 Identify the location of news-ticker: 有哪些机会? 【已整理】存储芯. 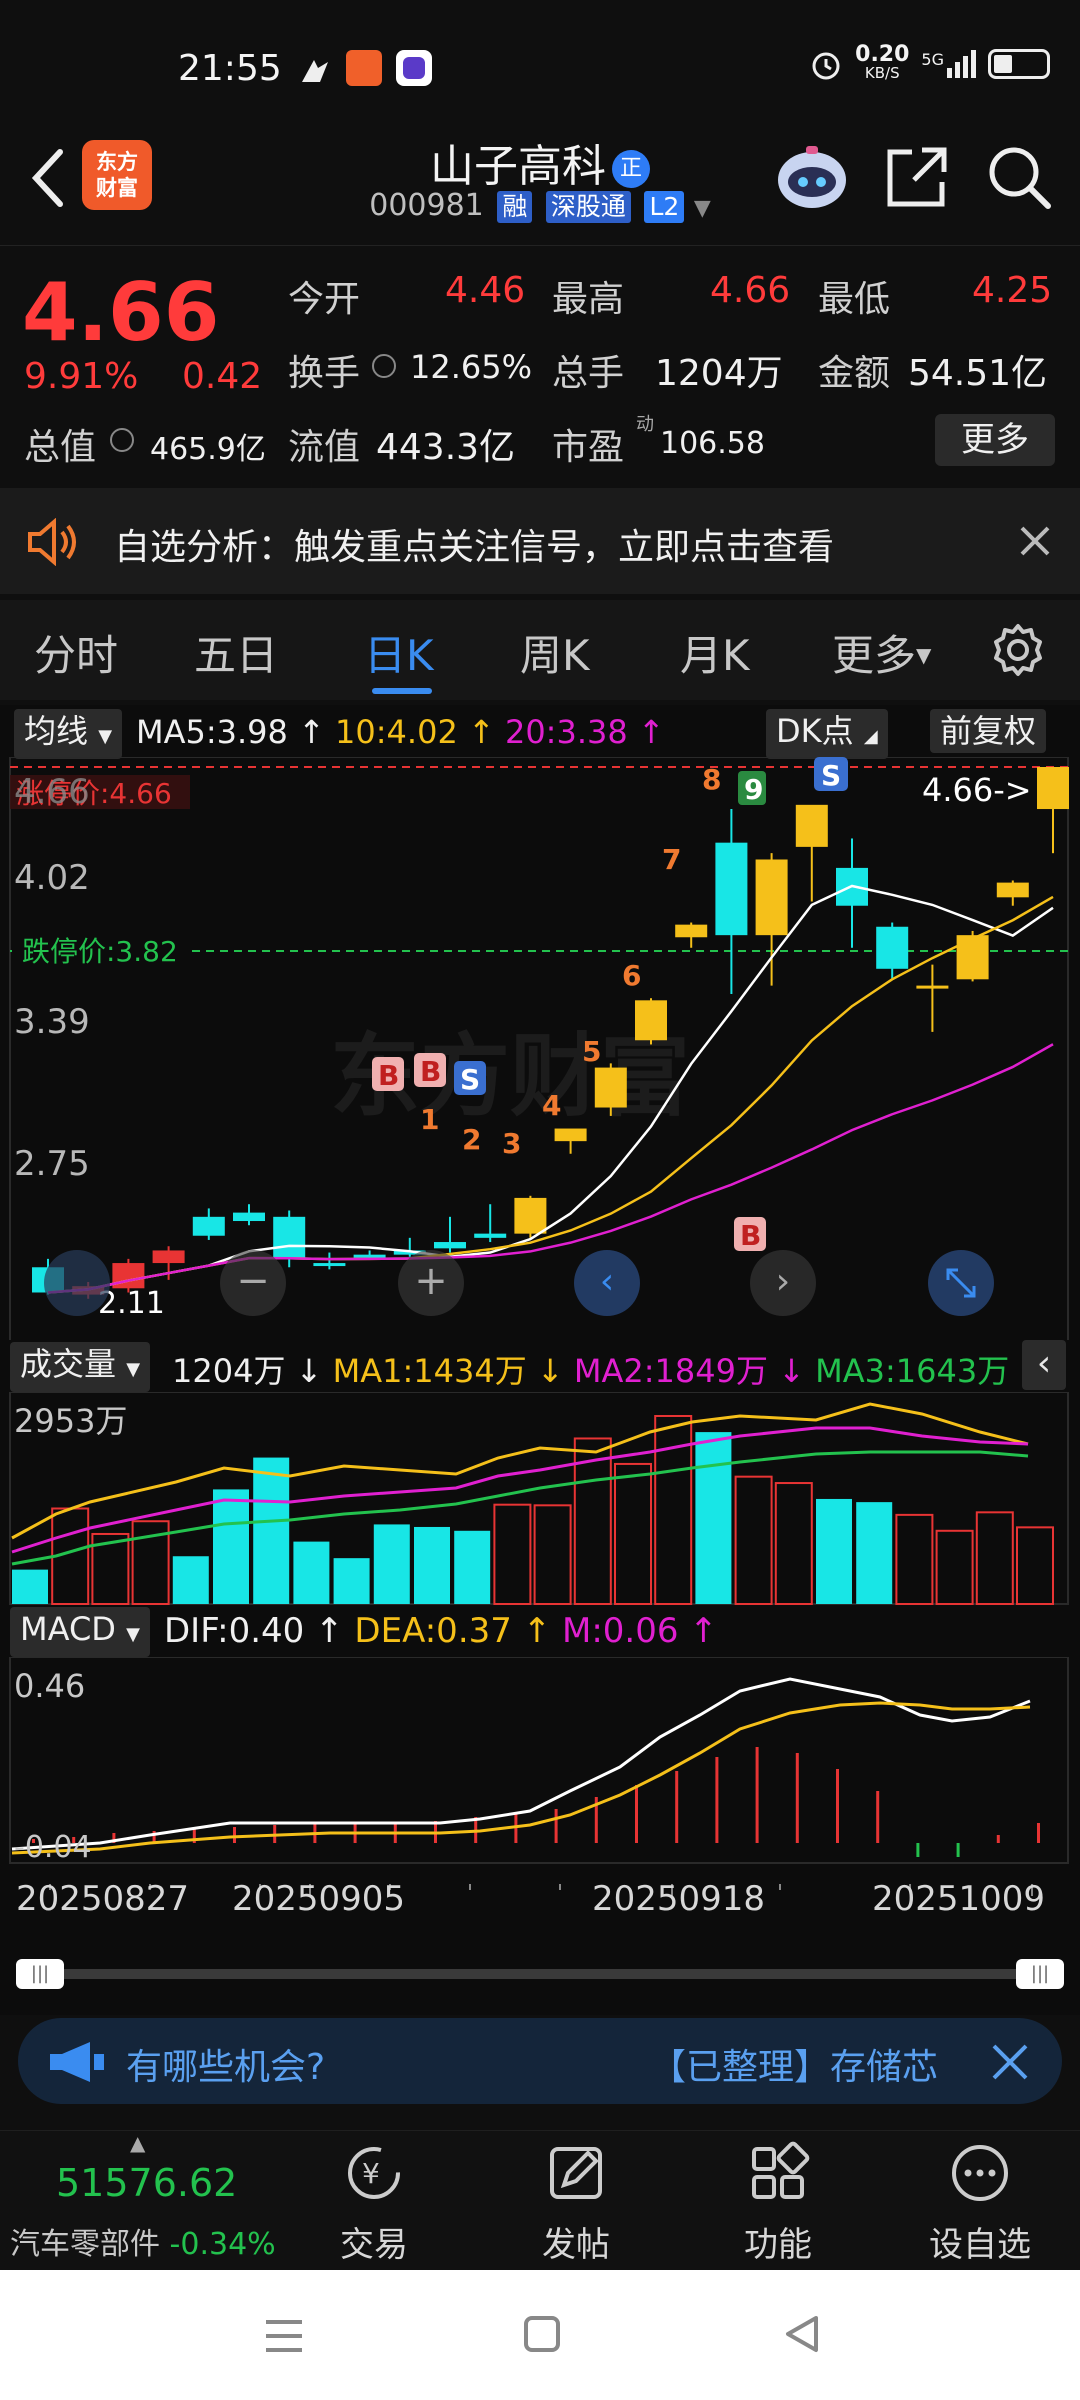
(540, 2061).